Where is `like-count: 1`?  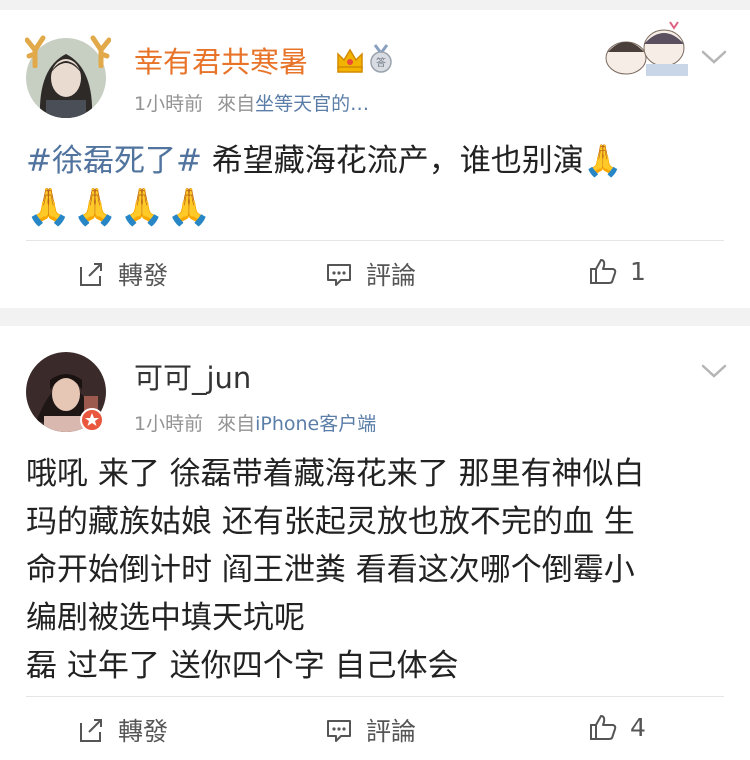 like-count: 1 is located at coordinates (638, 271).